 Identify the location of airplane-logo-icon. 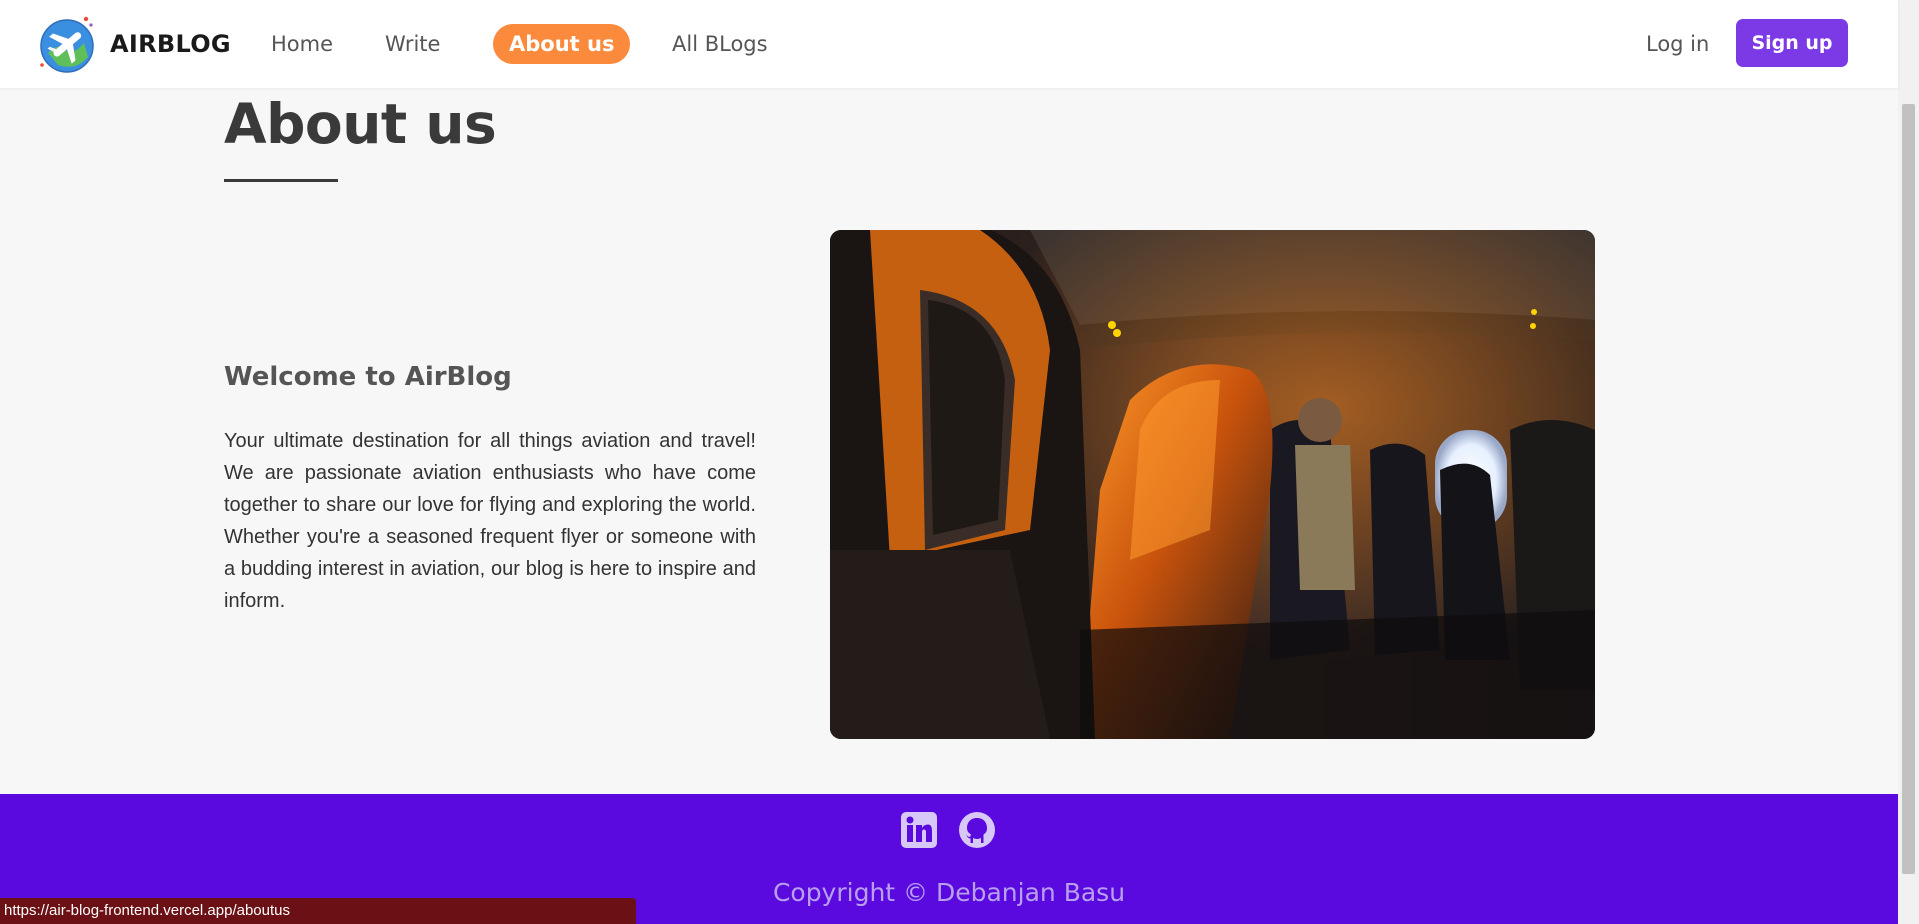
(67, 44).